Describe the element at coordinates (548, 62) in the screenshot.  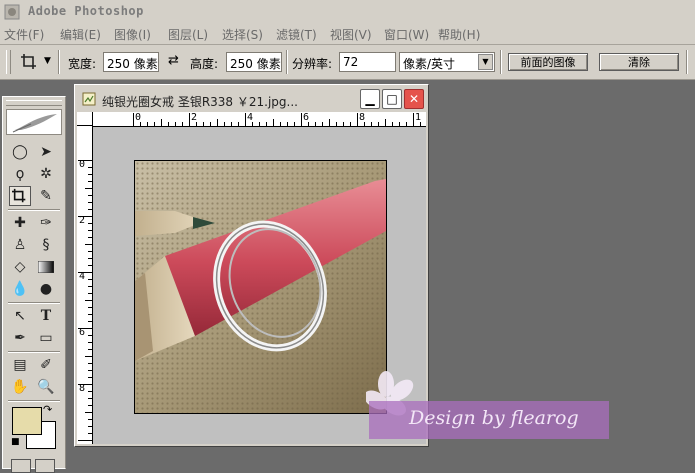
I see `front-image-button: 前面的图像` at that location.